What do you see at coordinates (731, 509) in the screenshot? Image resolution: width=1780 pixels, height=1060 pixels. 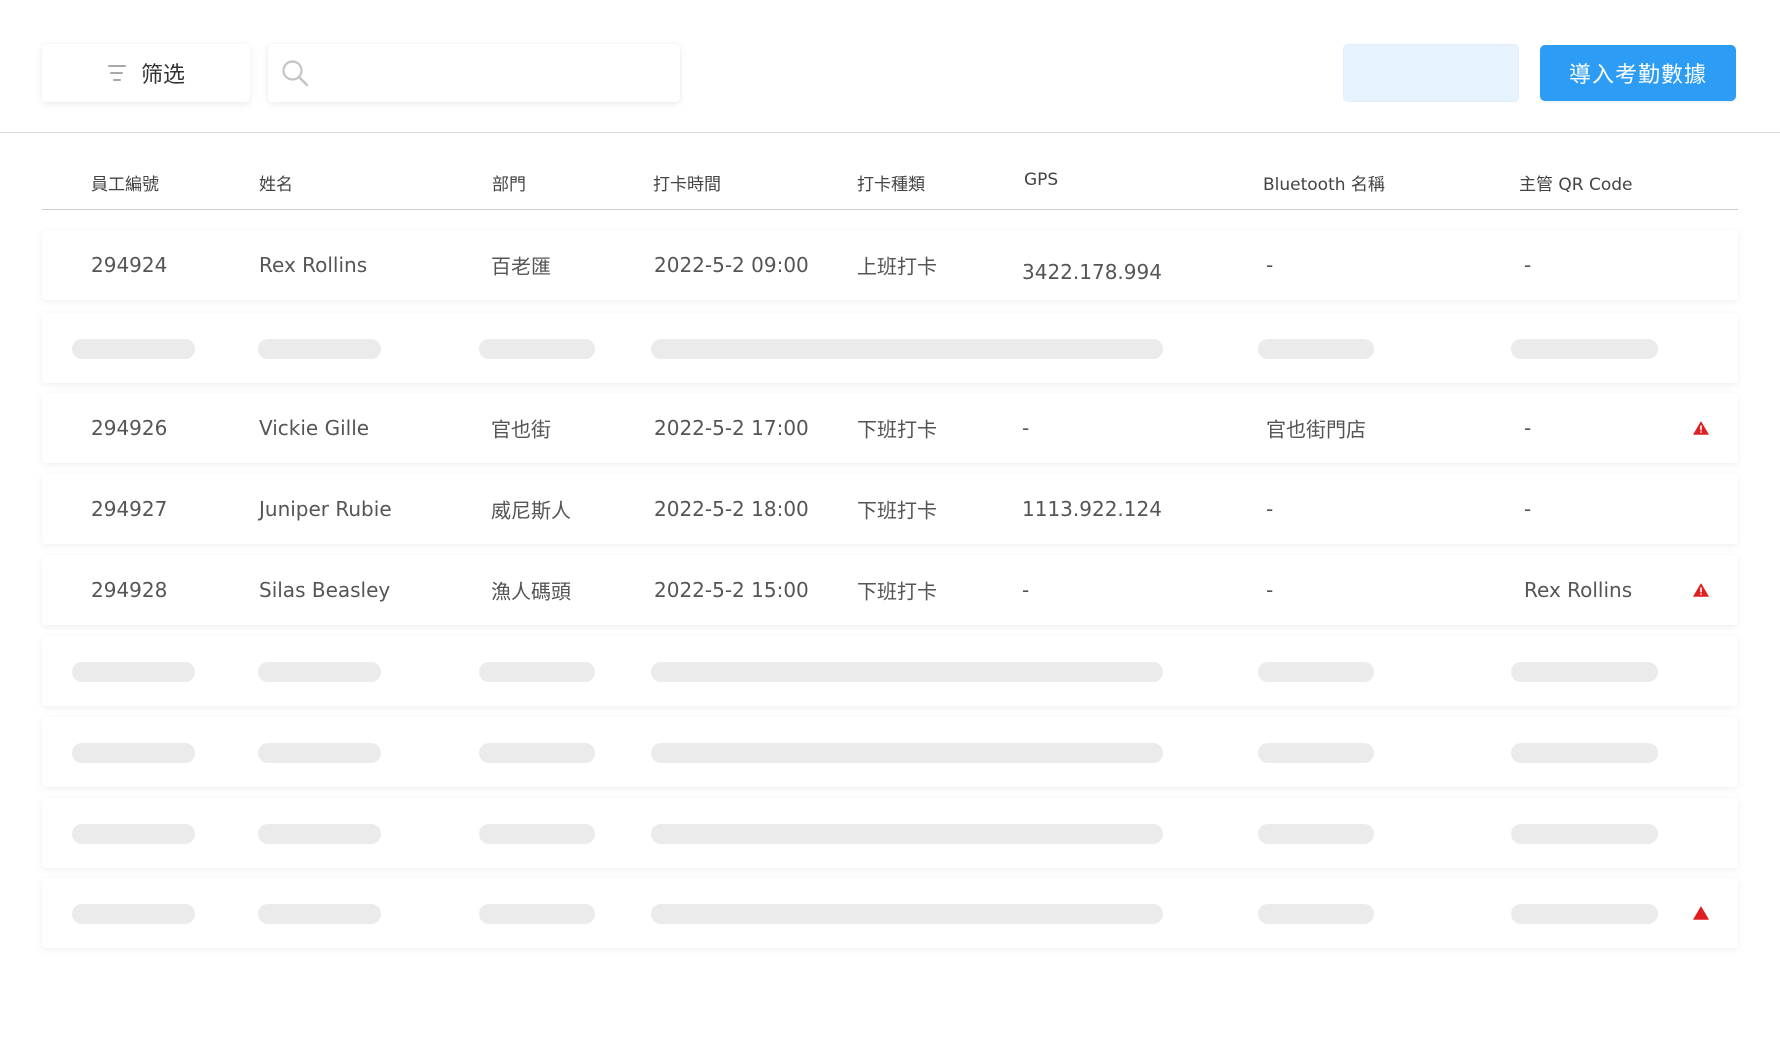 I see `cell-clock-time: 2022-5-2 18:00` at bounding box center [731, 509].